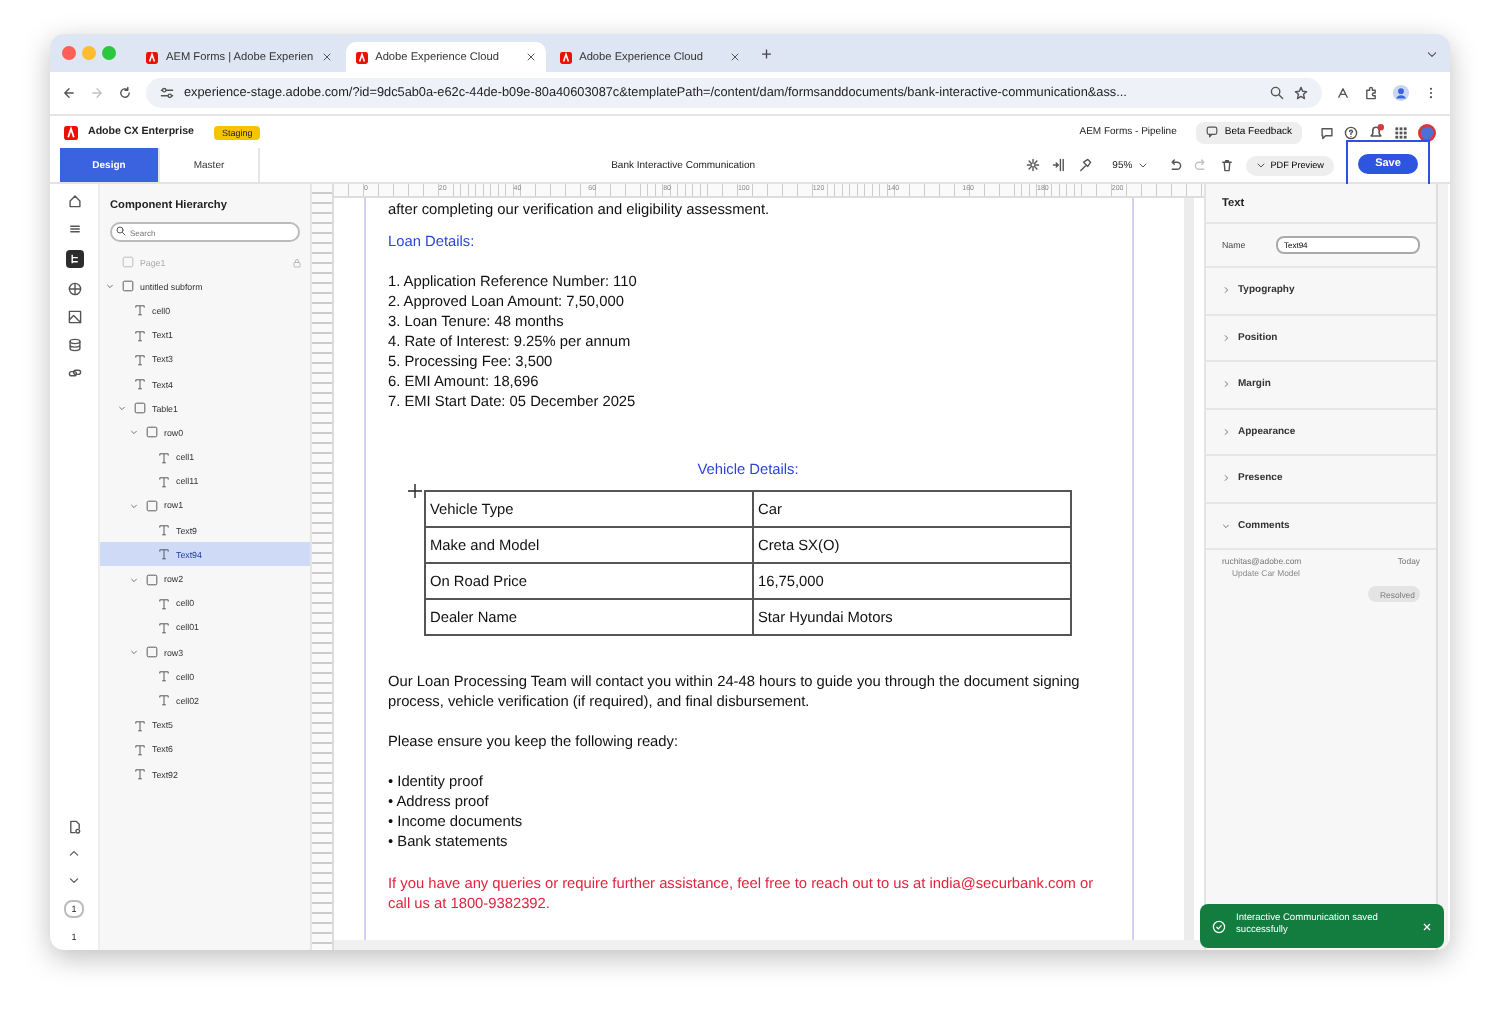 Image resolution: width=1500 pixels, height=1018 pixels. I want to click on home-icon, so click(74, 201).